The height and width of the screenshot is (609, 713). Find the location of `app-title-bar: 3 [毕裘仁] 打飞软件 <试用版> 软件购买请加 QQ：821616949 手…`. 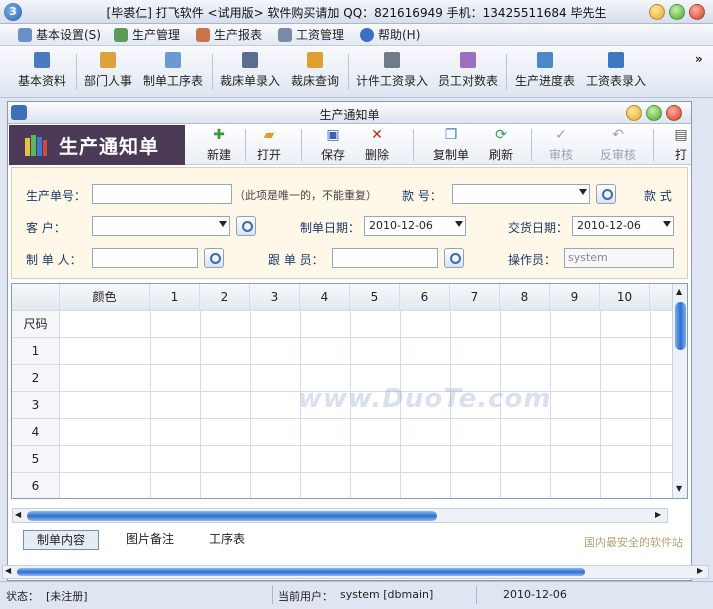

app-title-bar: 3 [毕裘仁] 打飞软件 <试用版> 软件购买请加 QQ：821616949 手… is located at coordinates (356, 12).